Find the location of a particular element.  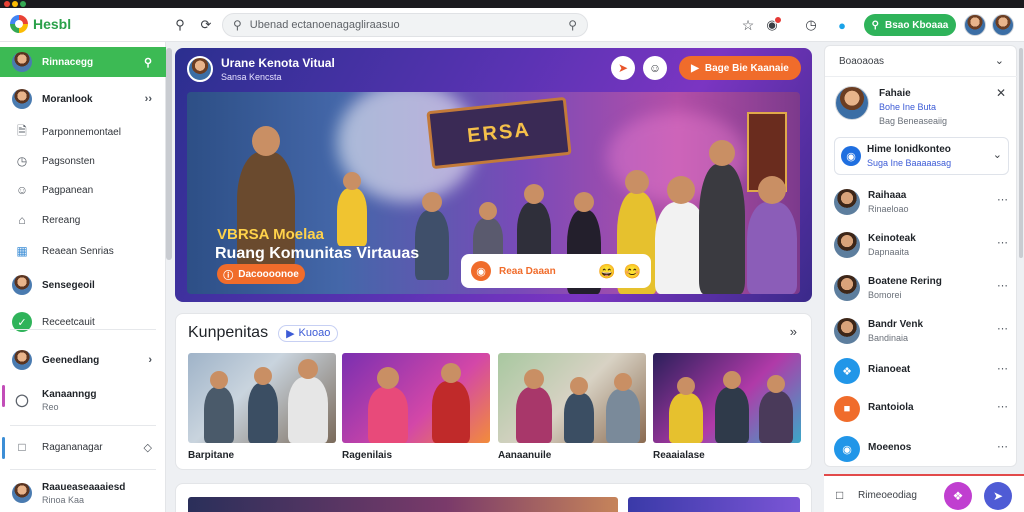

friend-item: ■ Rantoiola ⋯ is located at coordinates (922, 408).